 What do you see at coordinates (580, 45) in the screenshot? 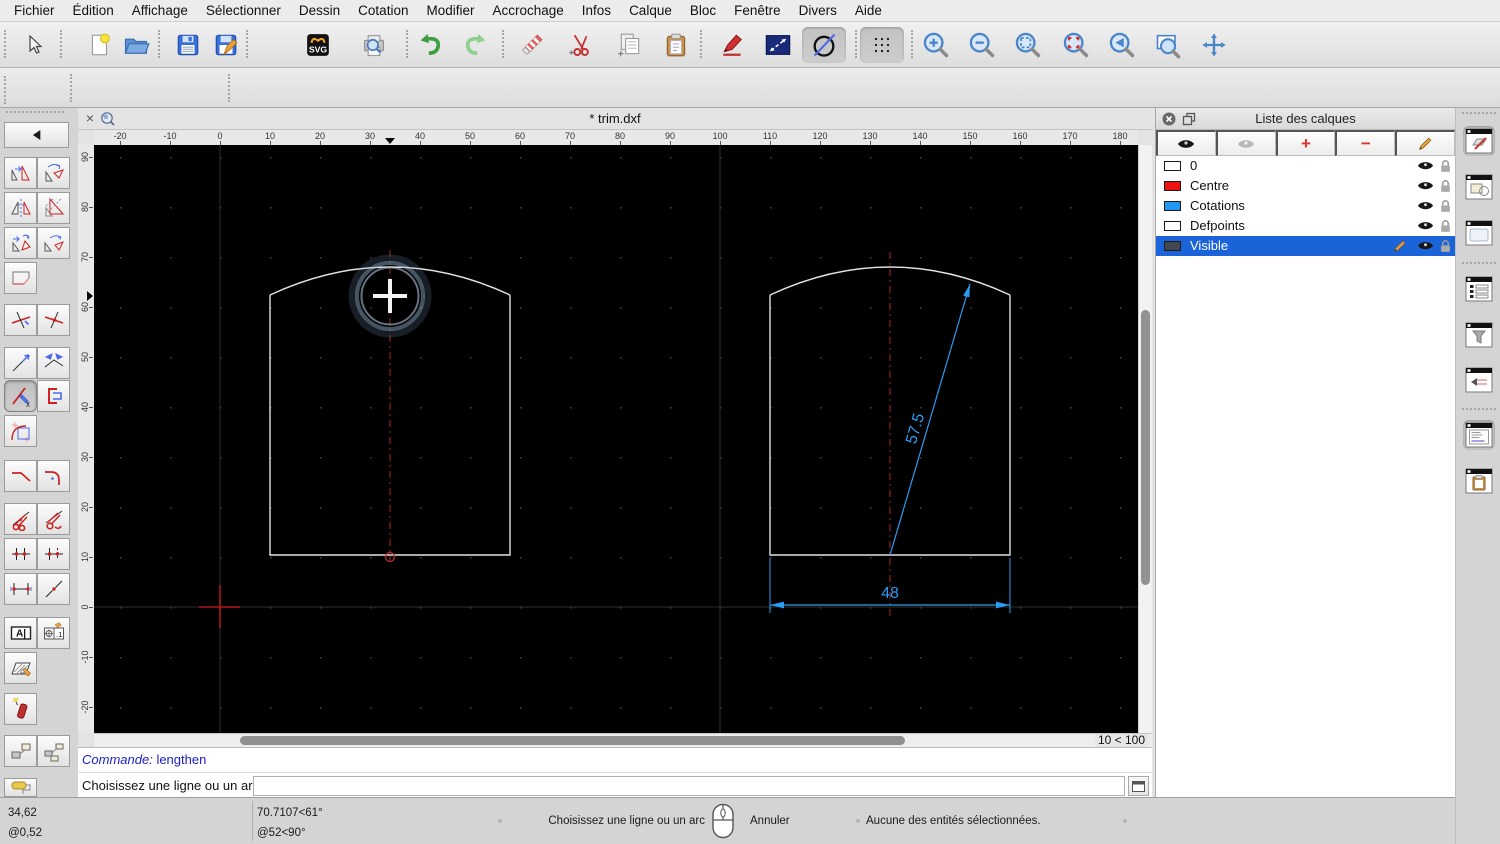
I see `cut-button` at bounding box center [580, 45].